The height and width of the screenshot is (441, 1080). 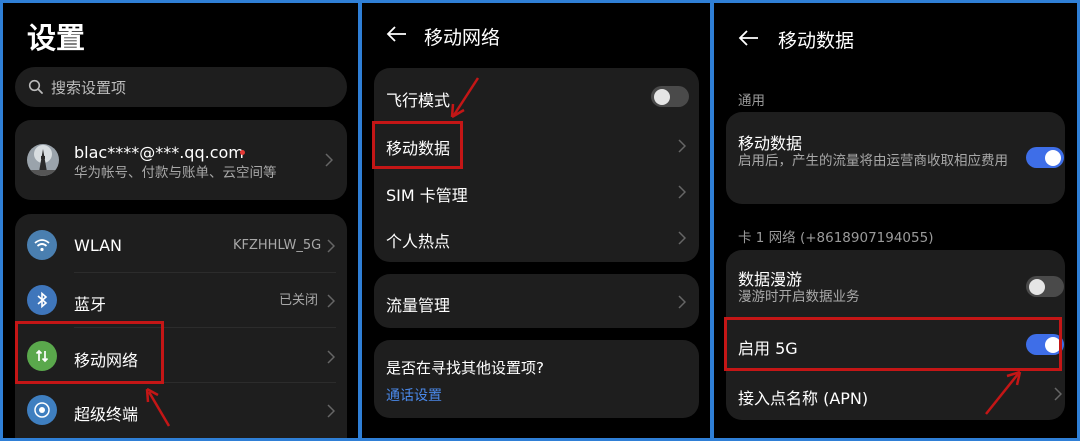 What do you see at coordinates (462, 38) in the screenshot?
I see `page-title: 移动网络` at bounding box center [462, 38].